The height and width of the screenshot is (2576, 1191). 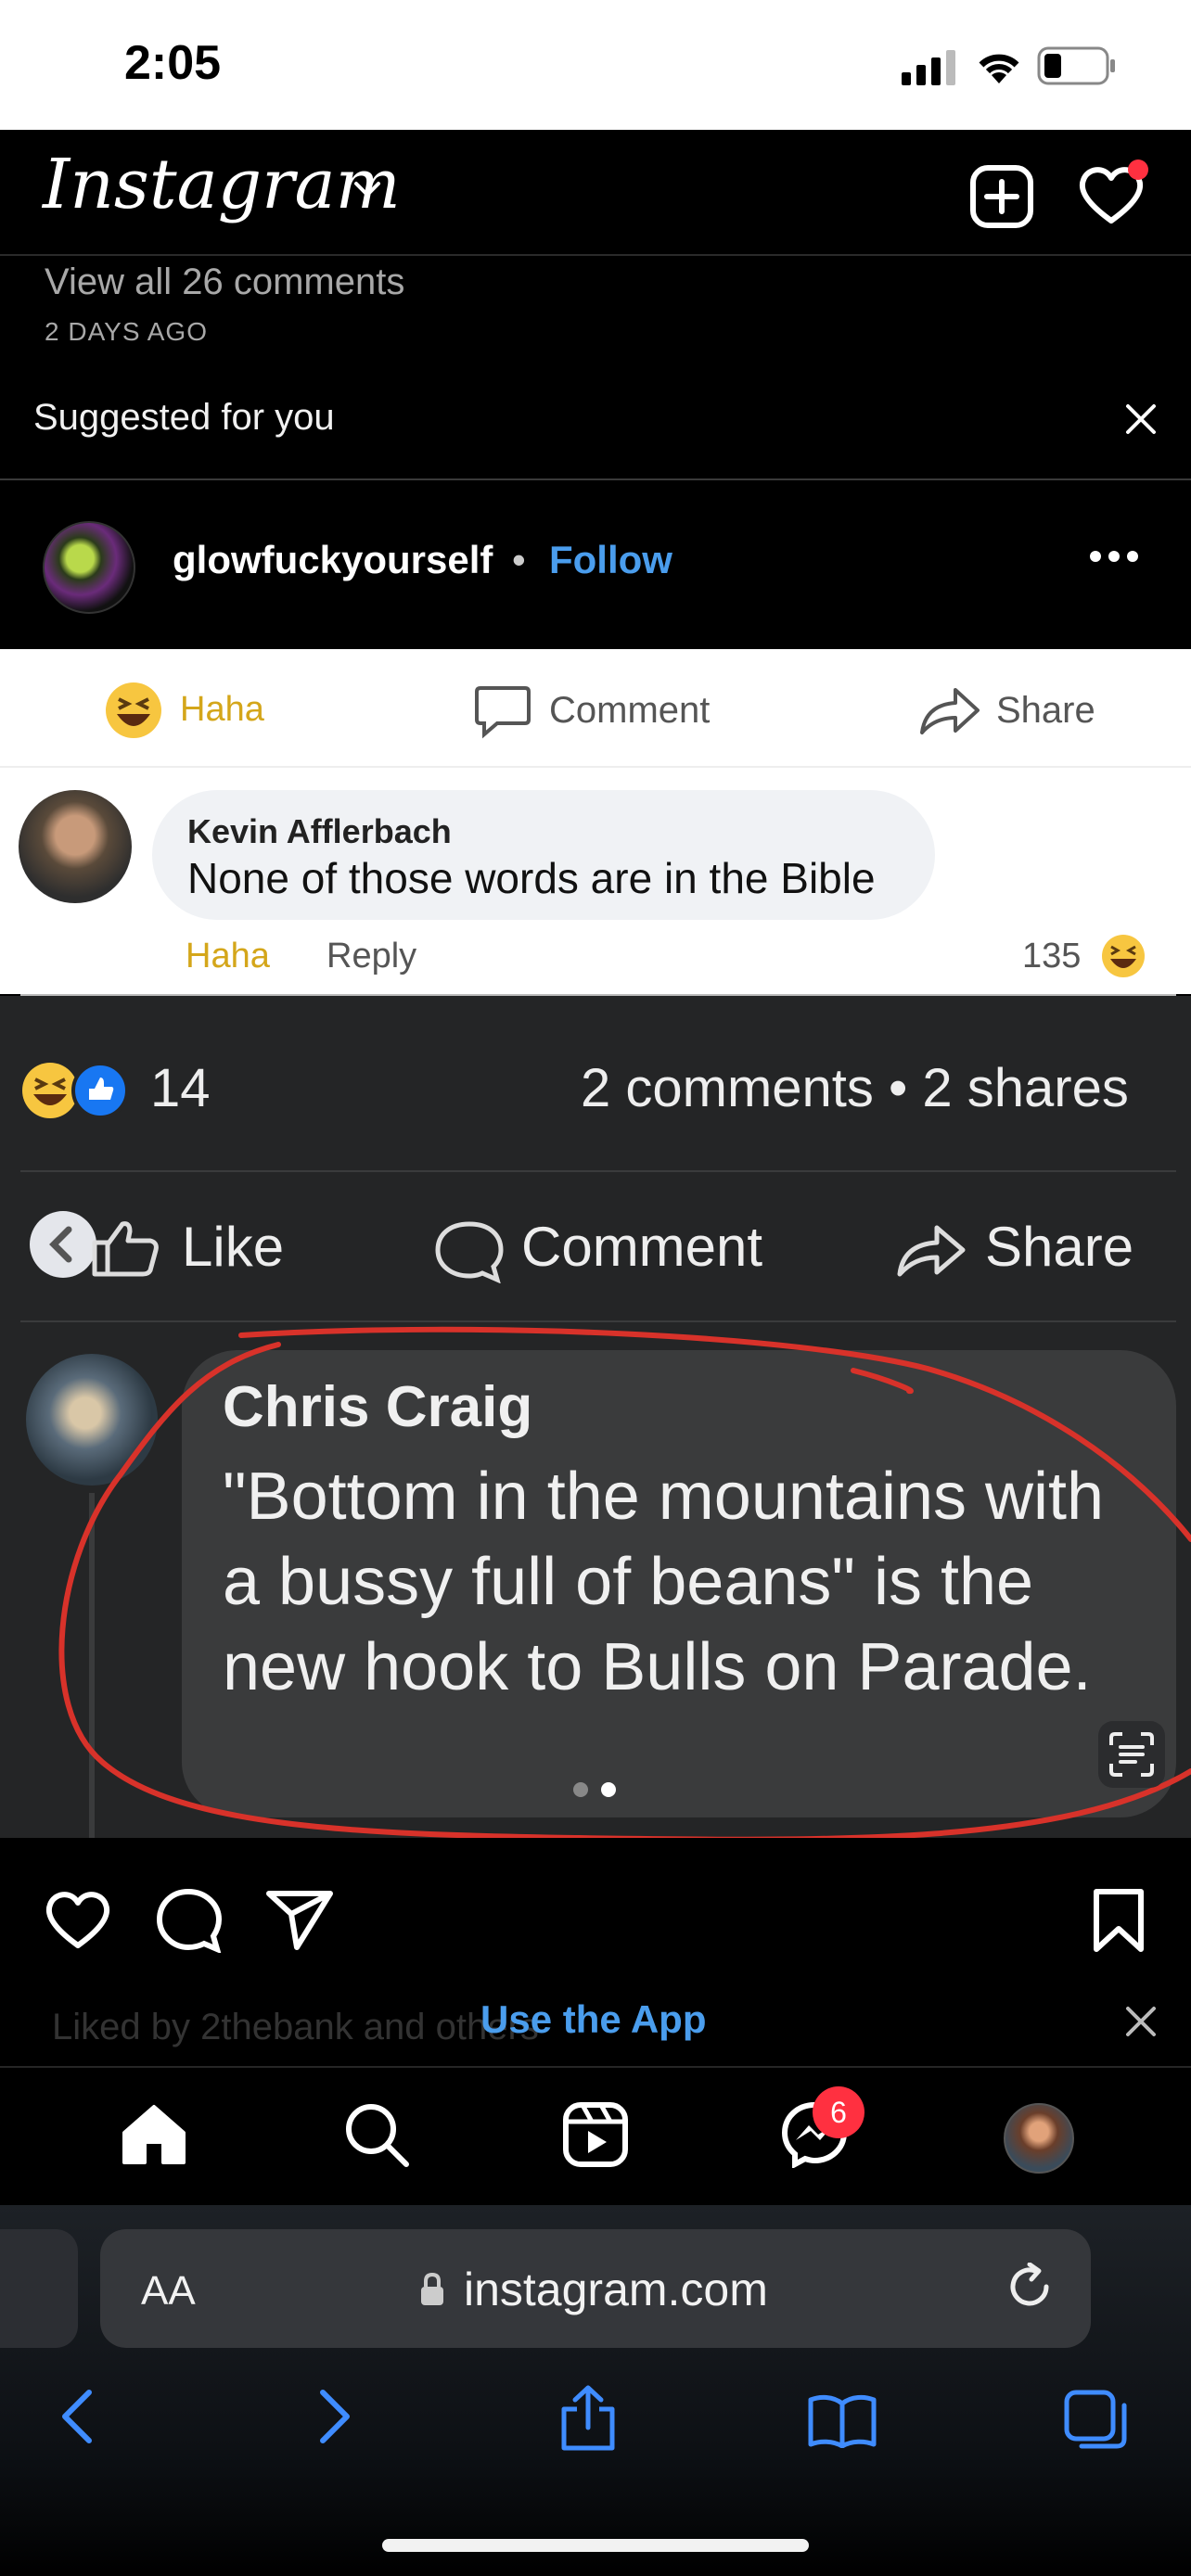 I want to click on lock-icon, so click(x=432, y=2288).